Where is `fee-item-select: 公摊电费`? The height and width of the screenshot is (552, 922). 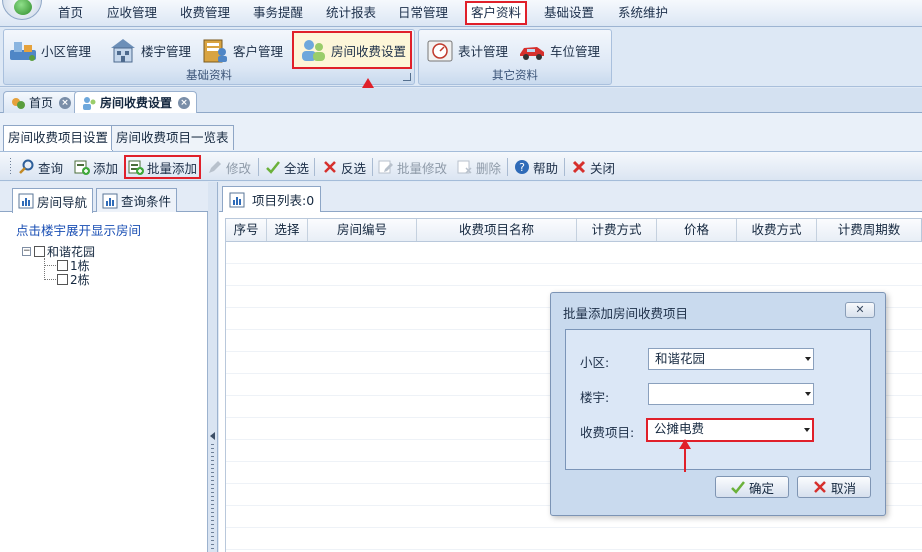
fee-item-select: 公摊电费 is located at coordinates (730, 430).